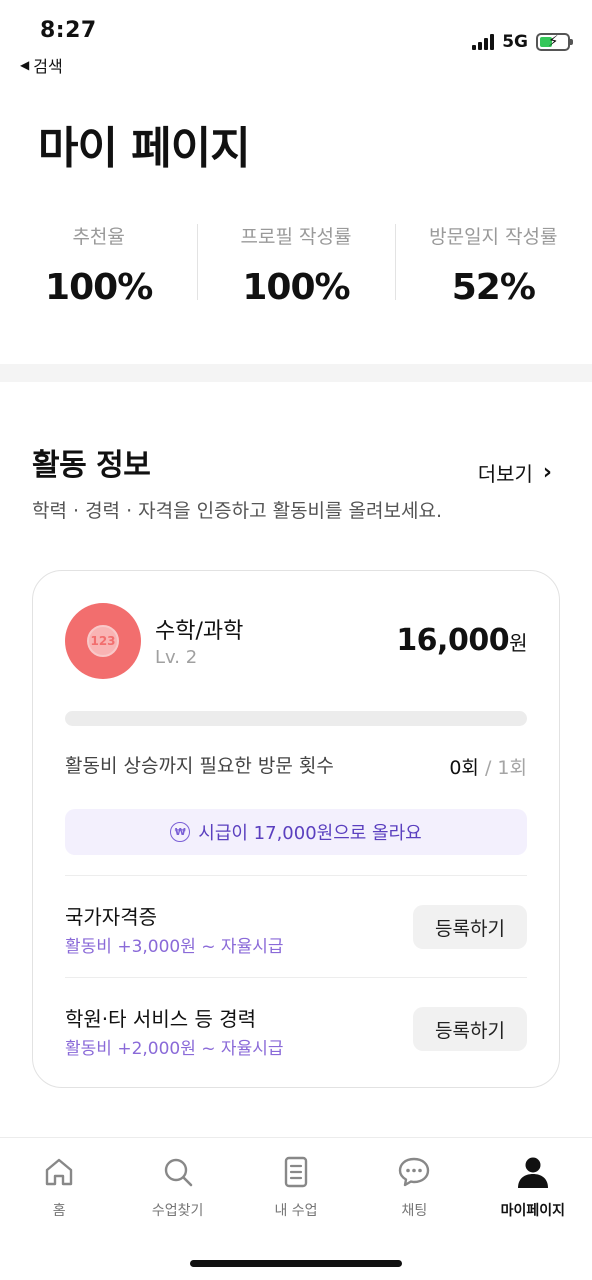 This screenshot has height=1280, width=592. I want to click on stat-profile-rate: 프로필 작성률 100%, so click(295, 265).